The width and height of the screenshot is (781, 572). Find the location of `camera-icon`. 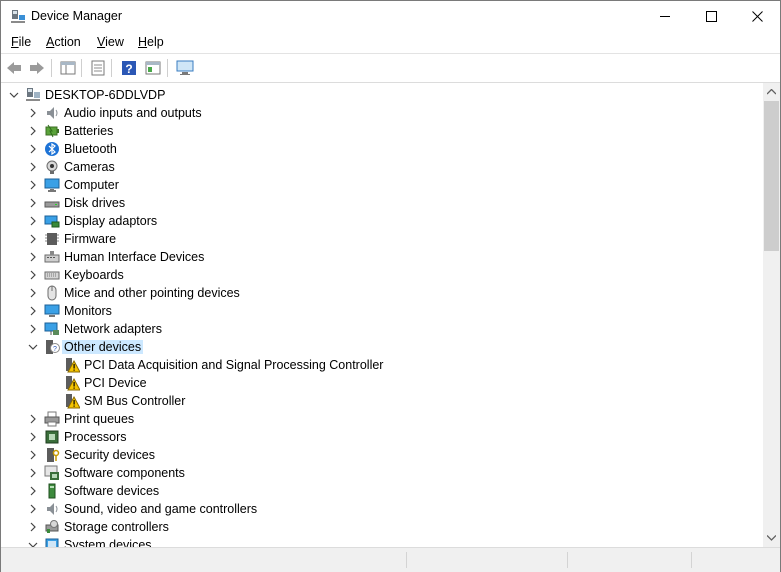

camera-icon is located at coordinates (52, 167).